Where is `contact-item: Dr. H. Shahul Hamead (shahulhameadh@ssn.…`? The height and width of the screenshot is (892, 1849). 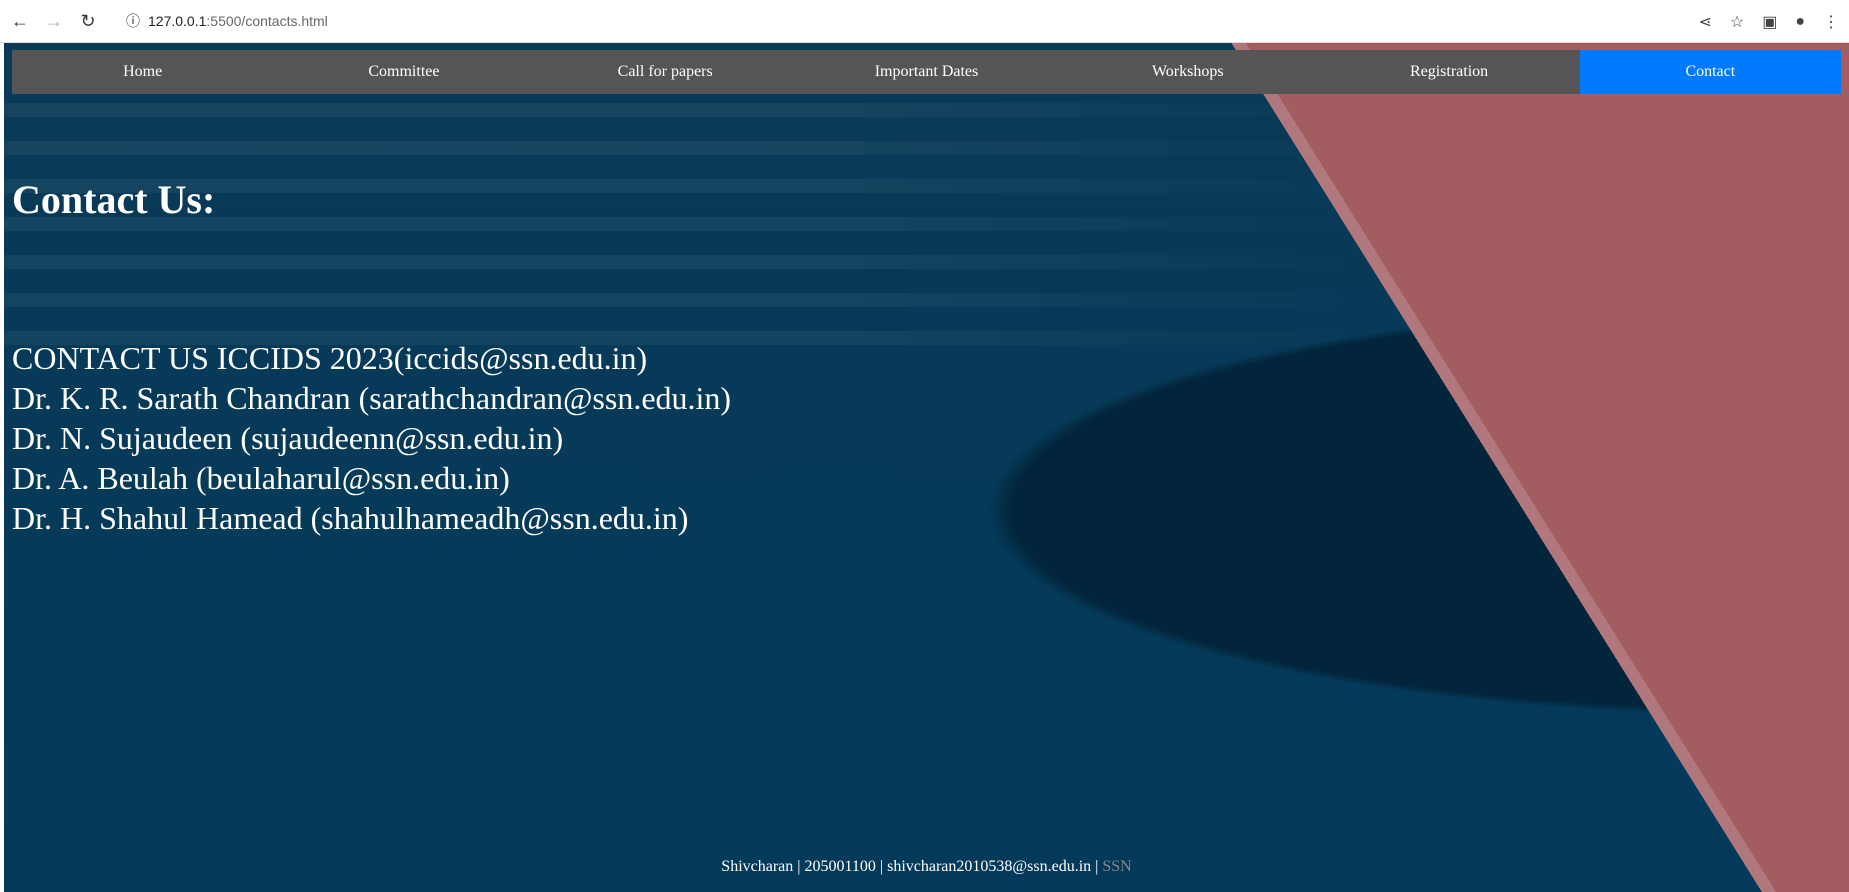
contact-item: Dr. H. Shahul Hamead (shahulhameadh@ssn.… is located at coordinates (350, 518).